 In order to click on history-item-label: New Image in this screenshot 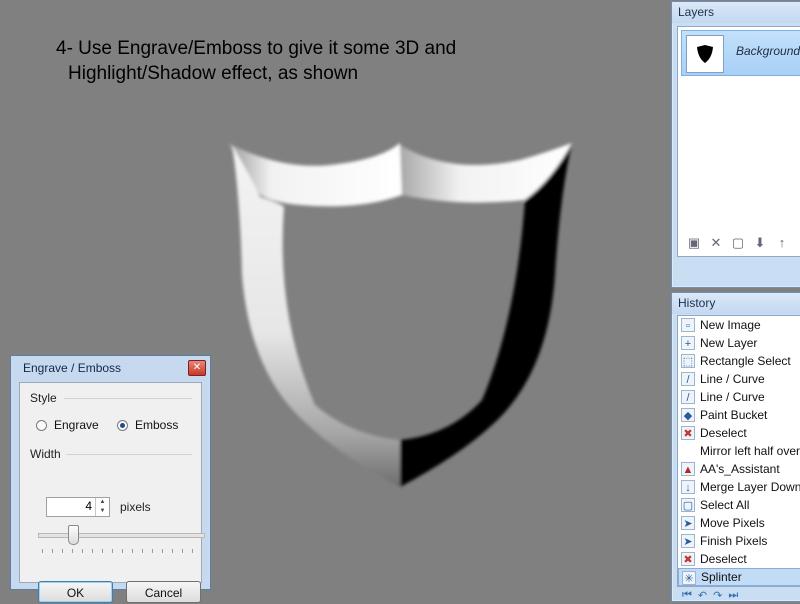, I will do `click(730, 325)`.